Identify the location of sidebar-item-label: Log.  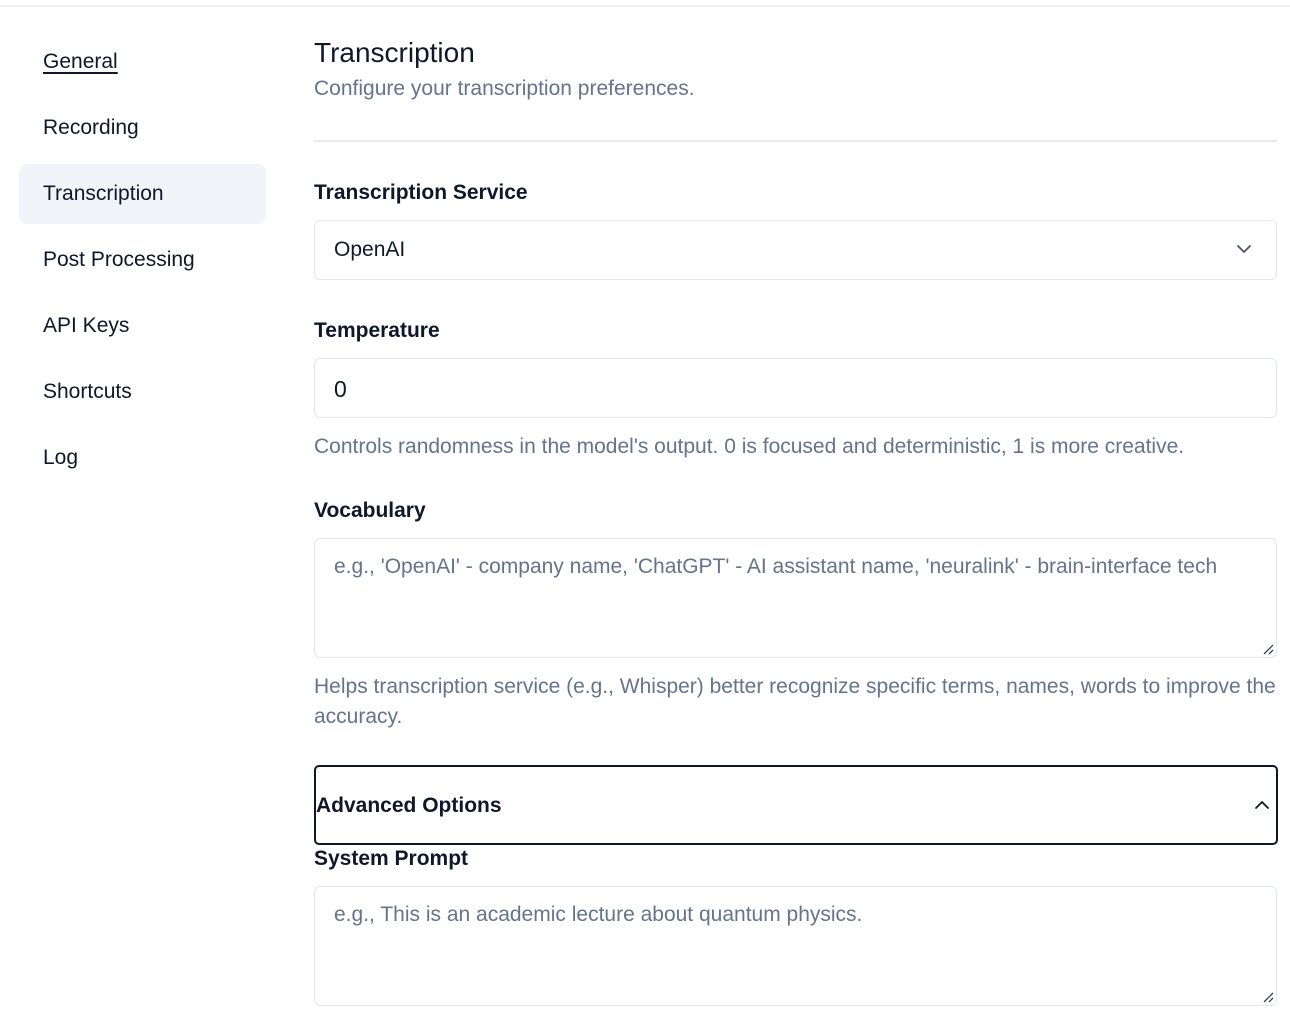
(61, 457).